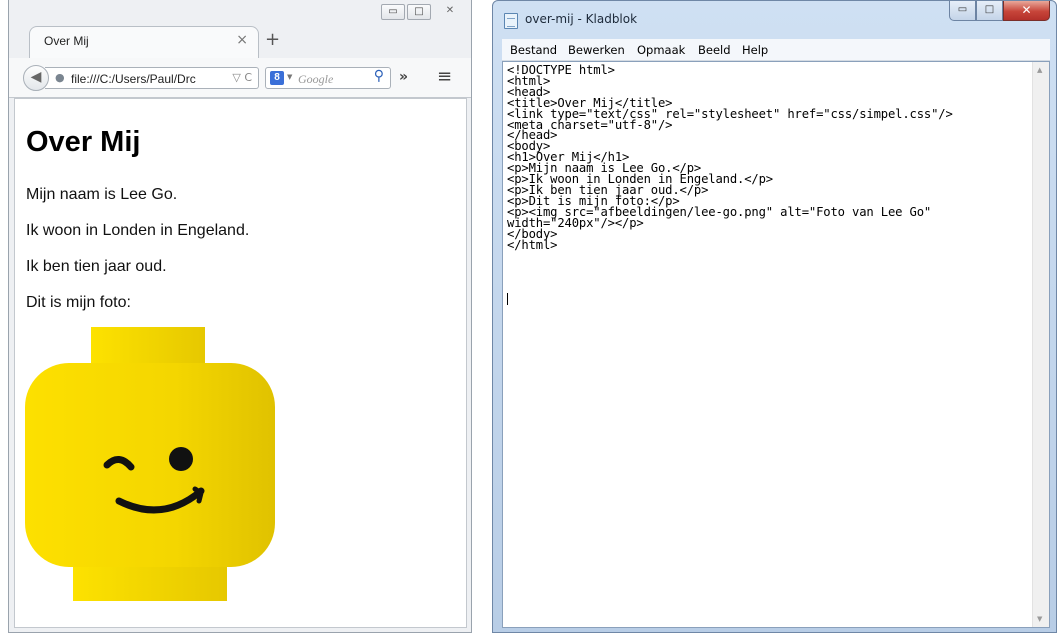 The width and height of the screenshot is (1057, 633). Describe the element at coordinates (532, 233) in the screenshot. I see `code-line: </body>` at that location.